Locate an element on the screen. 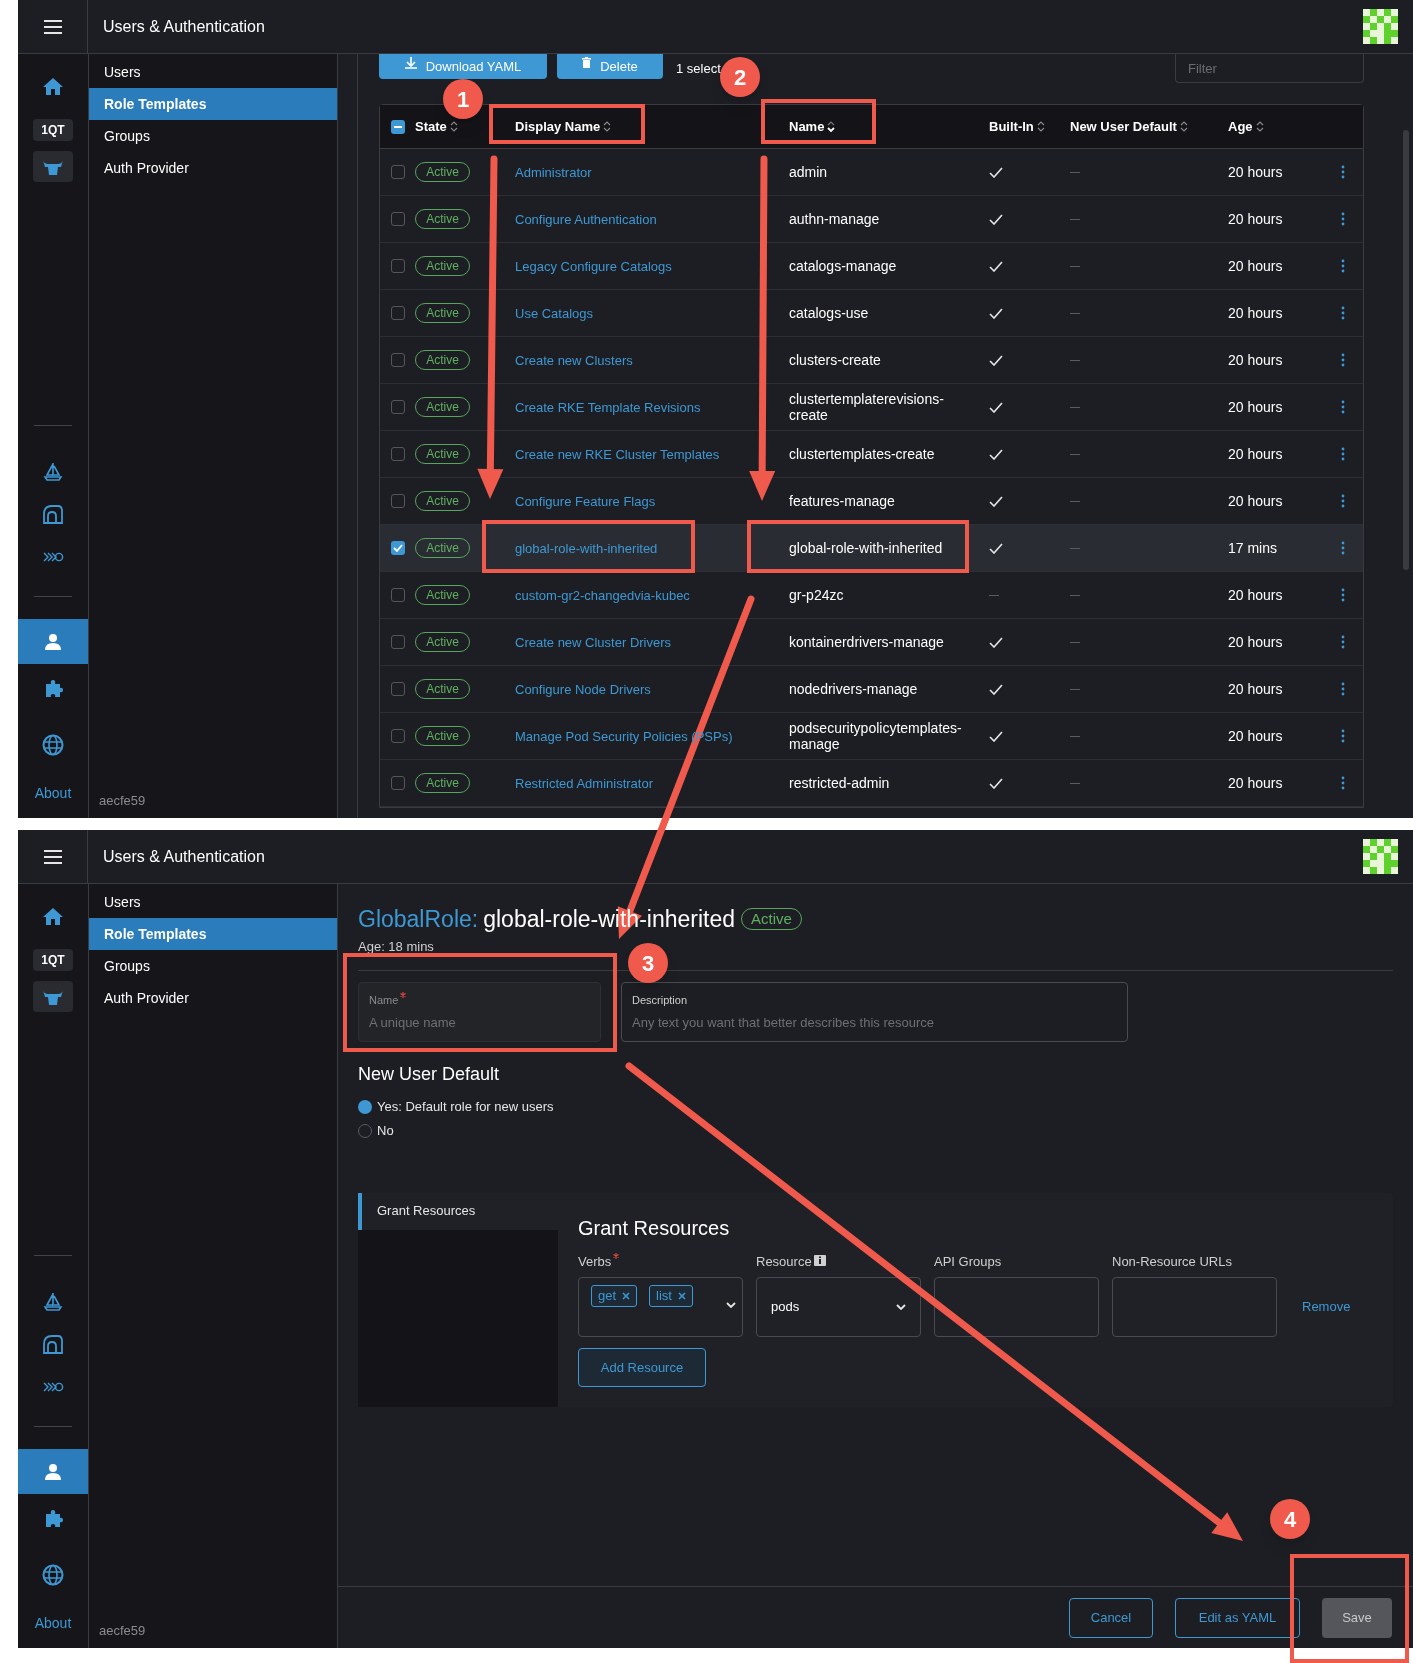  column-header: Display Name is located at coordinates (563, 126).